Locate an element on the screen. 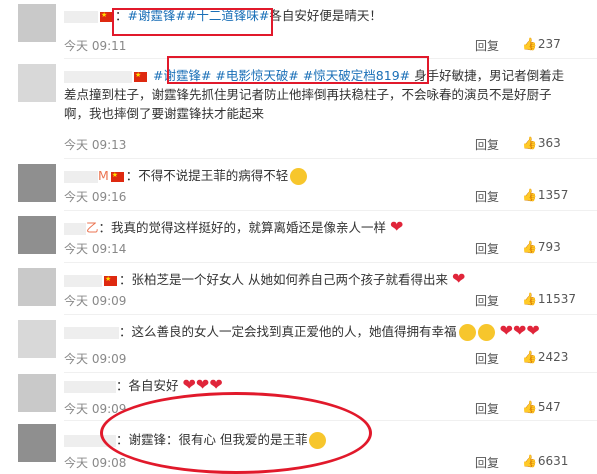  like-button: 👍 793 is located at coordinates (541, 247).